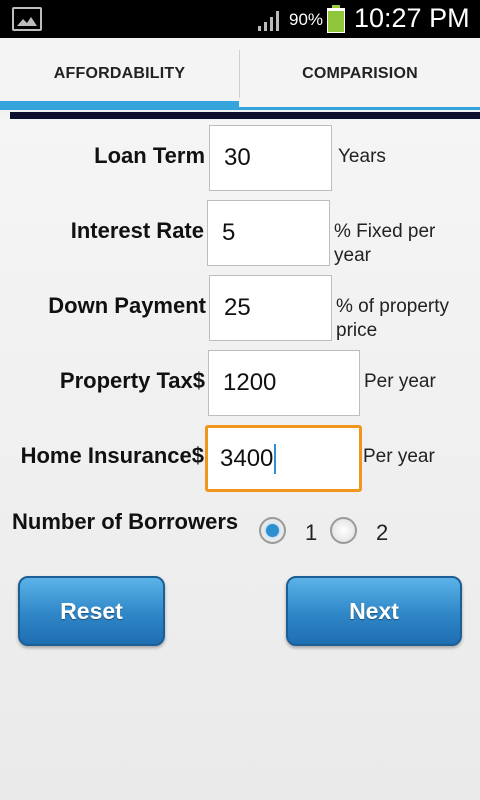  Describe the element at coordinates (412, 18) in the screenshot. I see `clock: 10:27 PM` at that location.